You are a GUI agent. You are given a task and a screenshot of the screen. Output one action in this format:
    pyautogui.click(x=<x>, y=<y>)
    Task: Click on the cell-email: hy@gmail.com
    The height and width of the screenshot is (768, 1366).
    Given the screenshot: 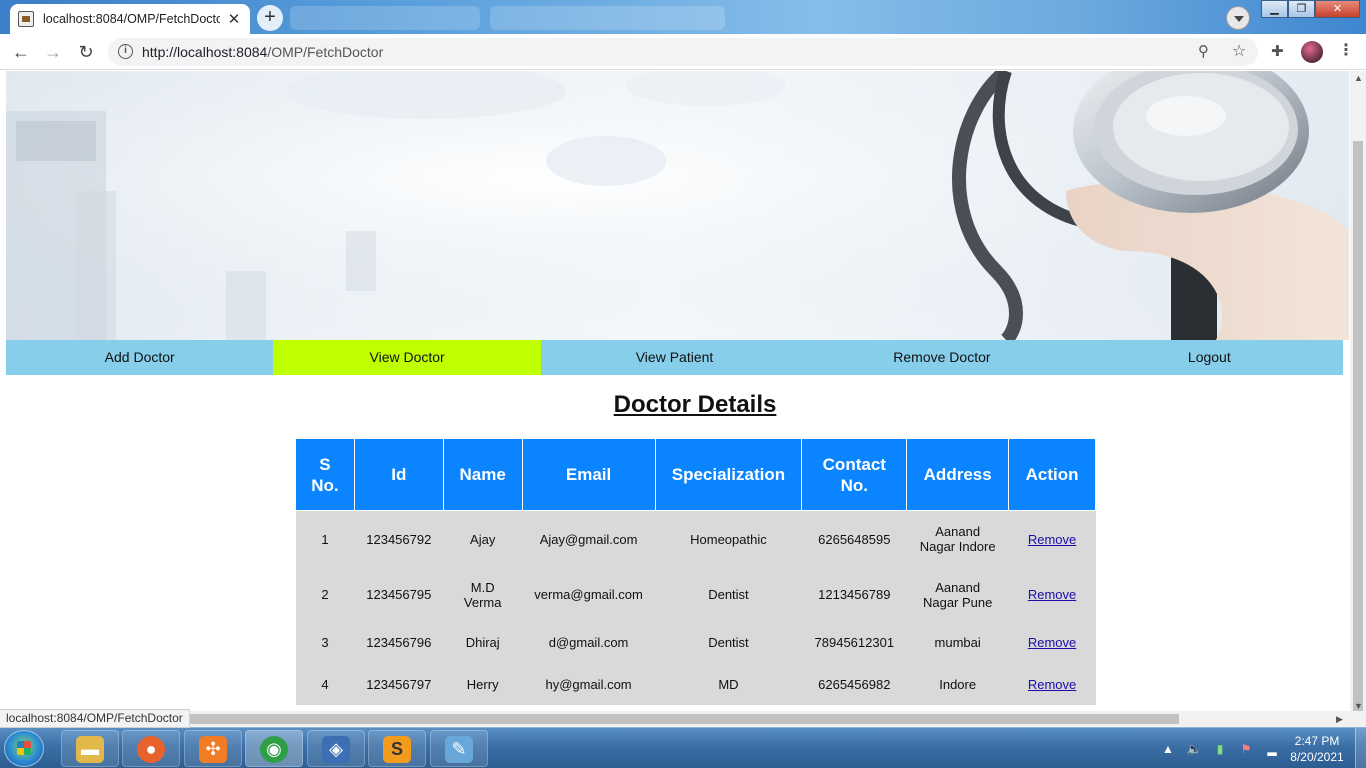 What is the action you would take?
    pyautogui.click(x=589, y=684)
    